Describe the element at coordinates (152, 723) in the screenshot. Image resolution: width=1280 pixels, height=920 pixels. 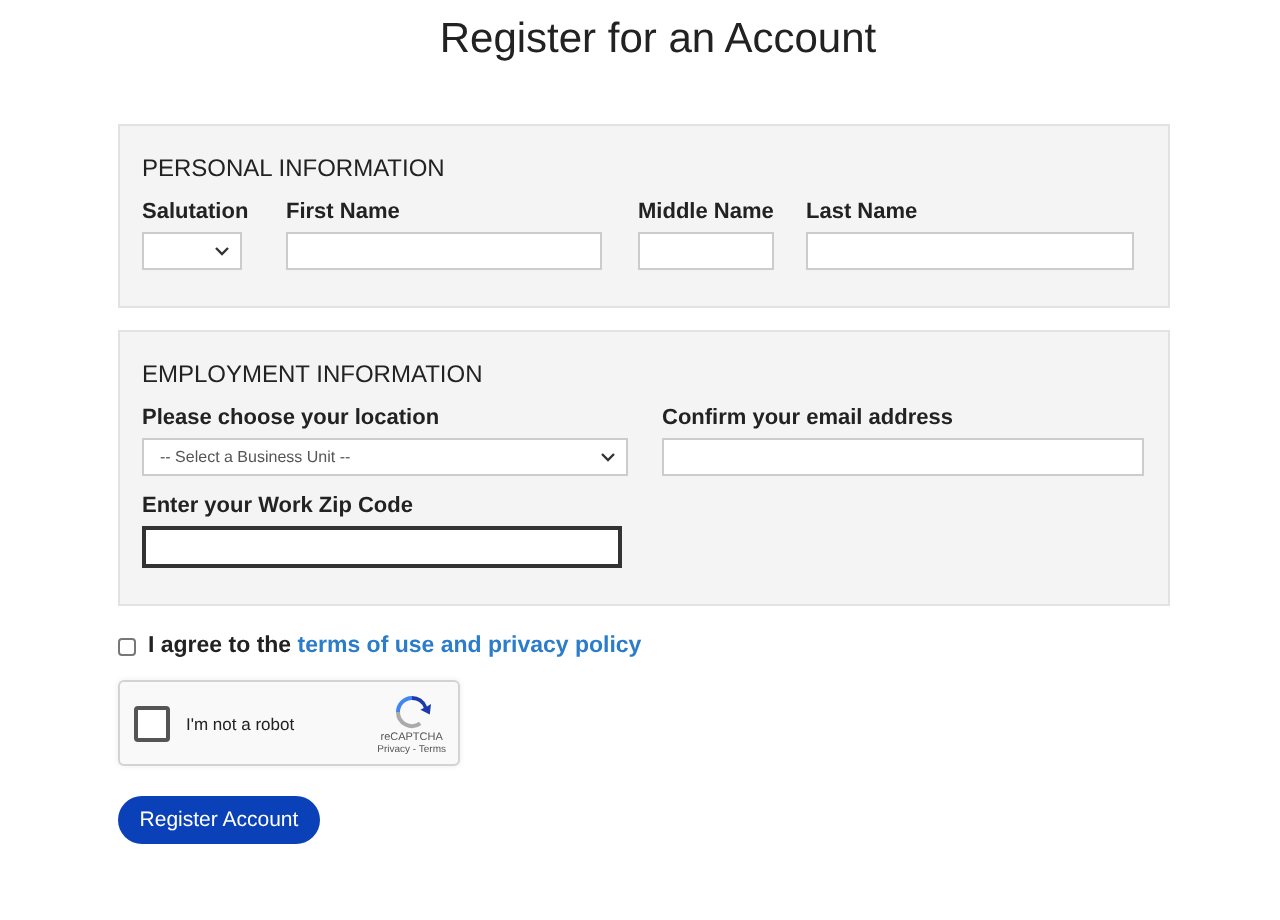
I see `captcha-checkbox` at that location.